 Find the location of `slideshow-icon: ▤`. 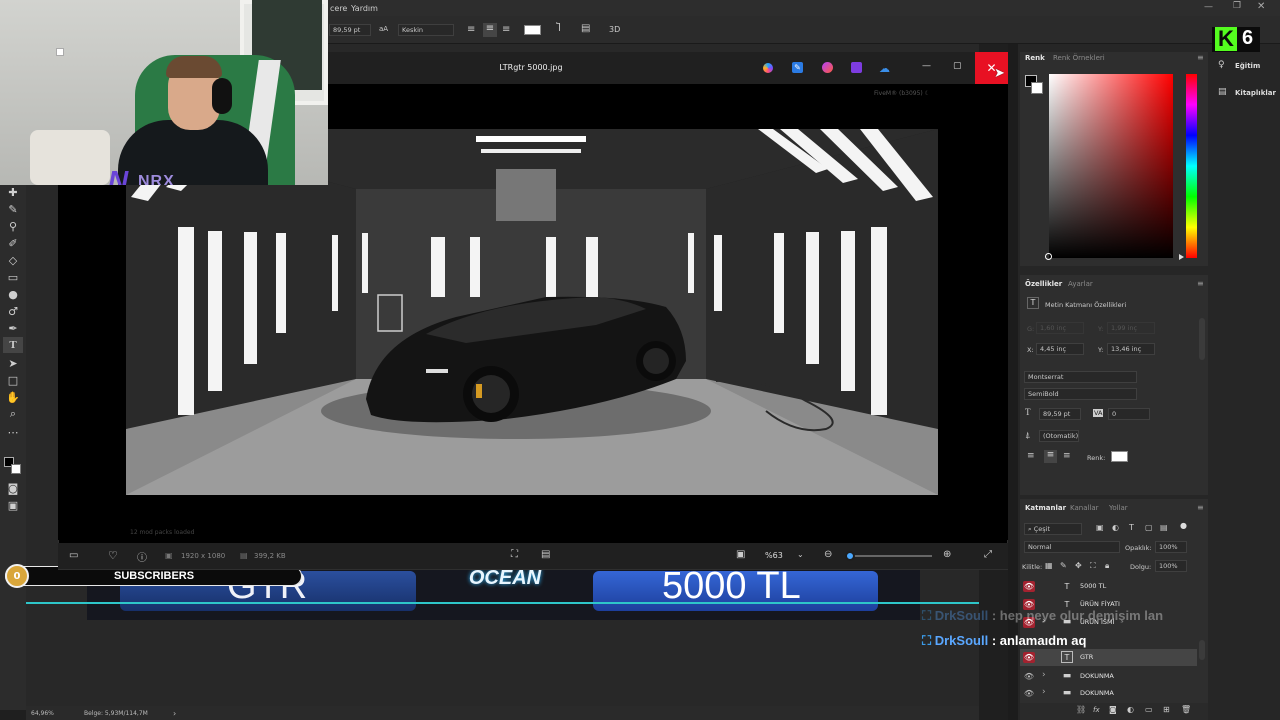

slideshow-icon: ▤ is located at coordinates (545, 554).